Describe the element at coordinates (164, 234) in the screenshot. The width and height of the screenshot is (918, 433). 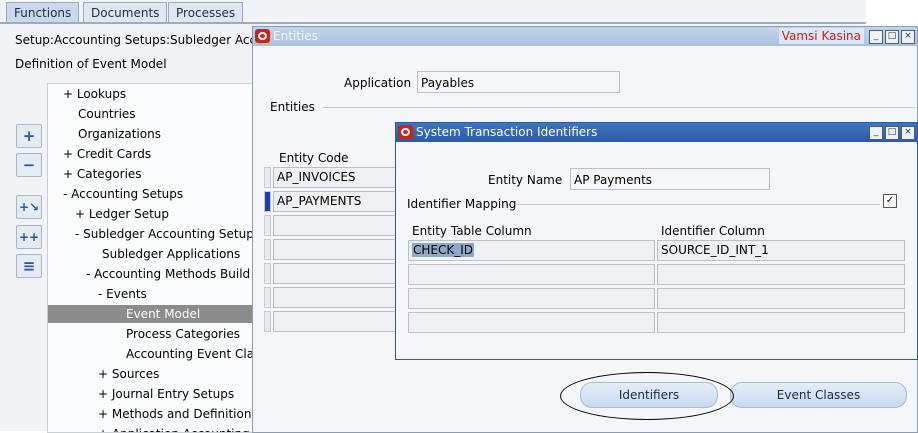
I see `tree-item: - Subledger Accounting Setup` at that location.